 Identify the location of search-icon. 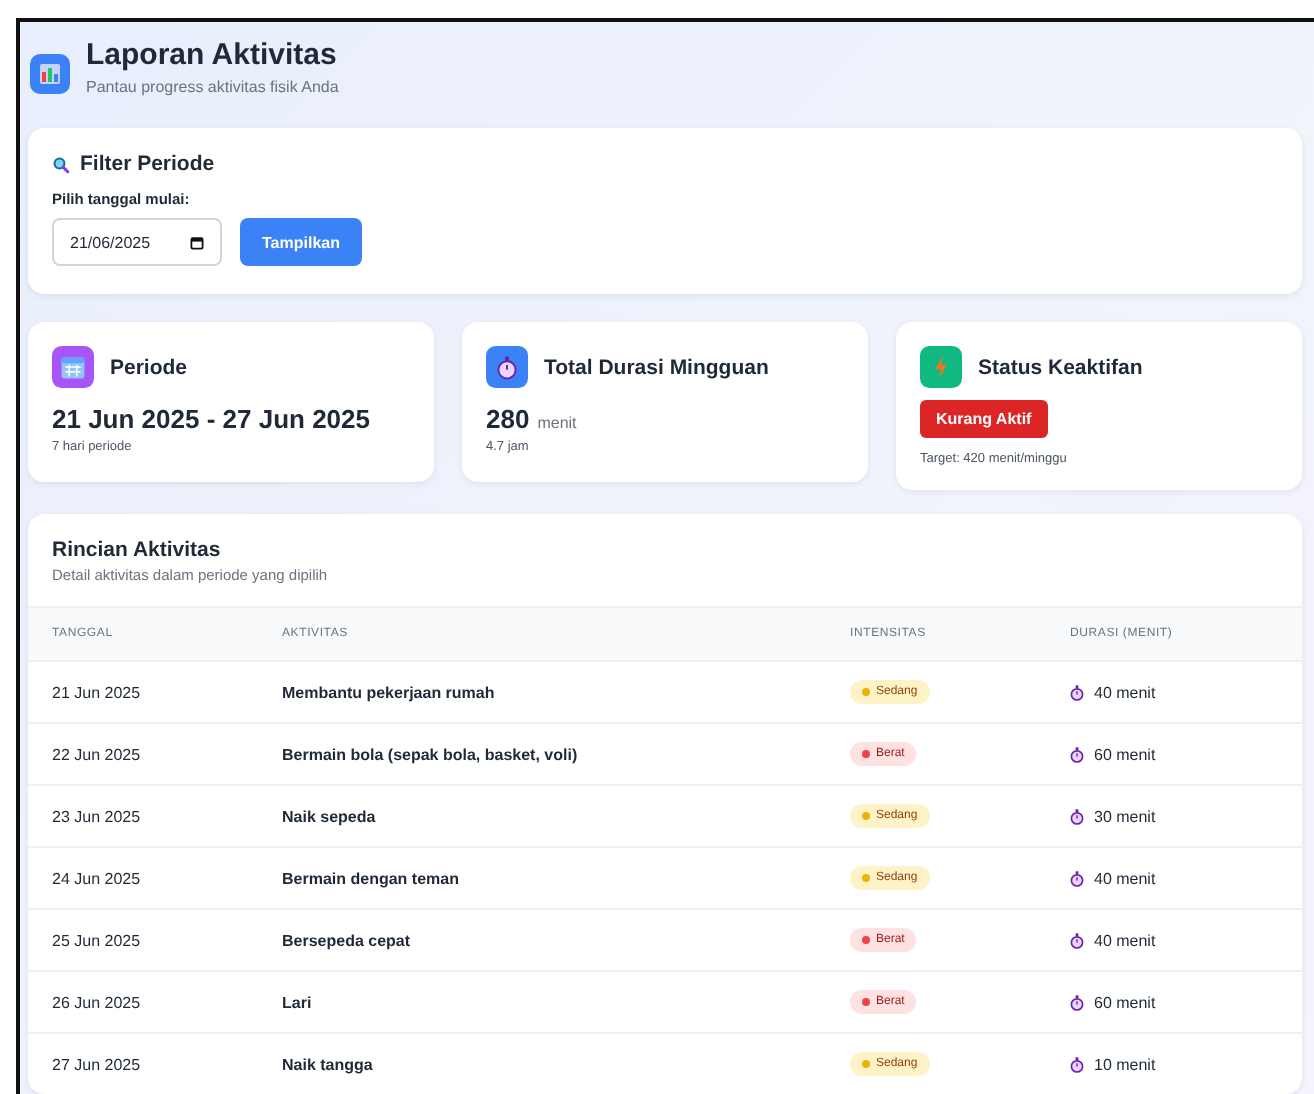
(61, 164).